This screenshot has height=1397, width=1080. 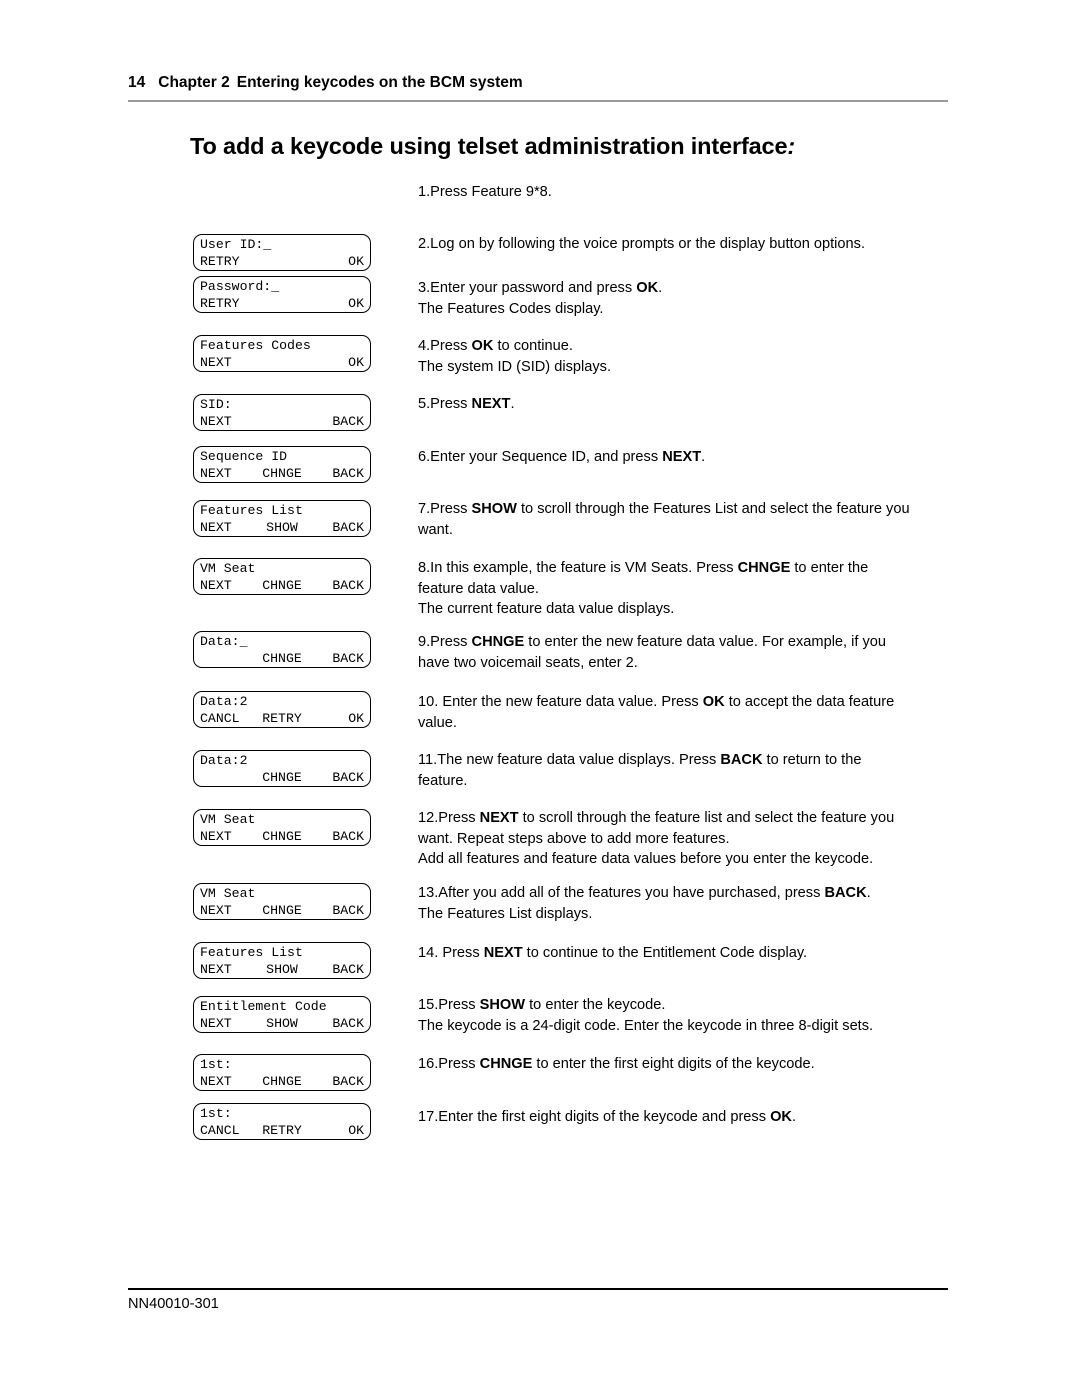 I want to click on step-text: feature., so click(x=443, y=780).